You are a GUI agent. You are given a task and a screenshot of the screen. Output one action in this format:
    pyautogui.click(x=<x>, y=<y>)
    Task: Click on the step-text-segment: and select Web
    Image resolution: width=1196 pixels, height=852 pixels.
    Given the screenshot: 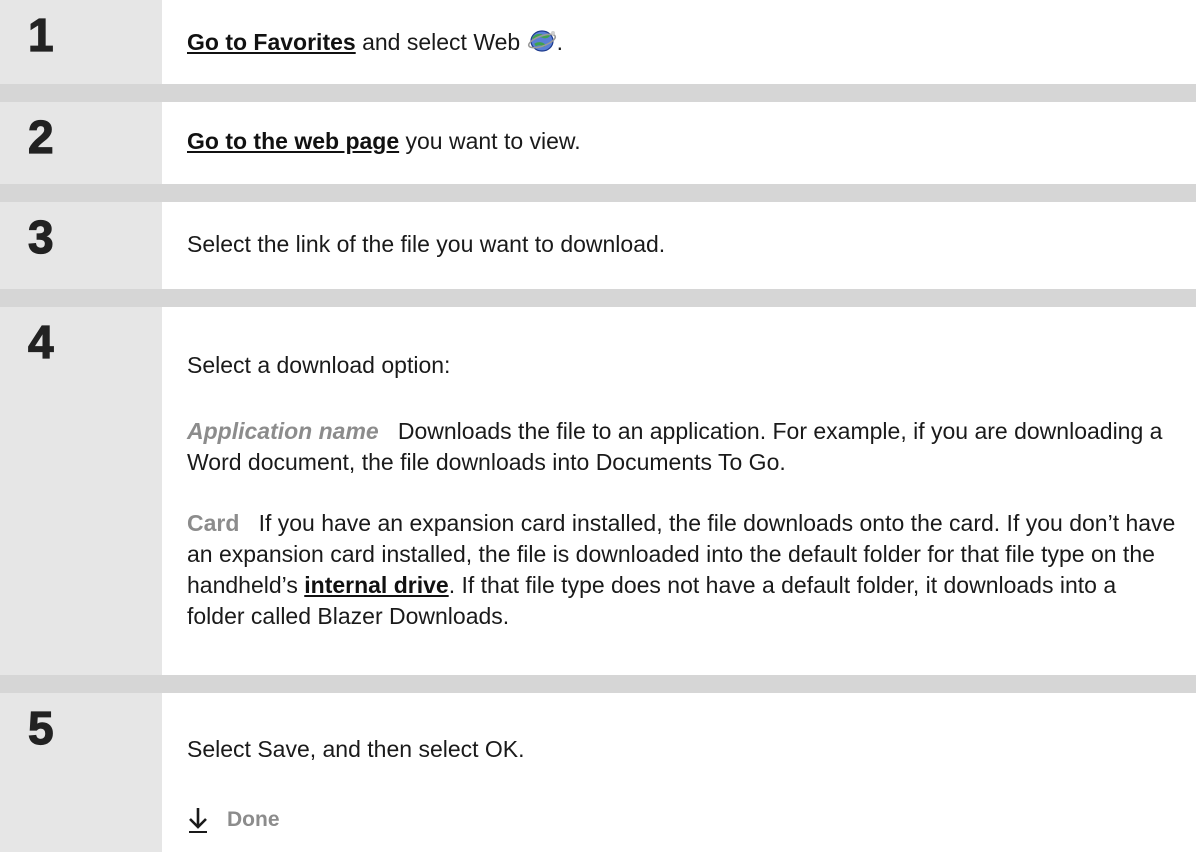 What is the action you would take?
    pyautogui.click(x=441, y=42)
    